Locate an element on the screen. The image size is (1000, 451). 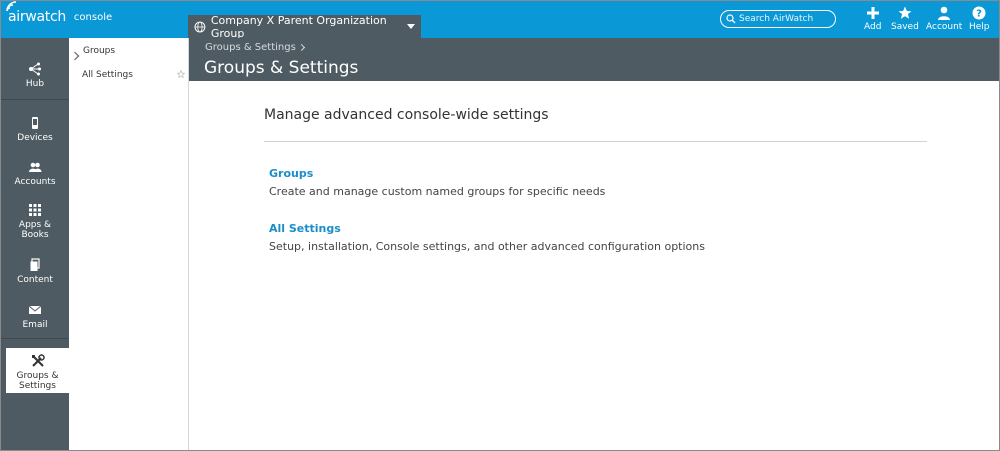
nav-label: Apps & Books is located at coordinates (35, 230).